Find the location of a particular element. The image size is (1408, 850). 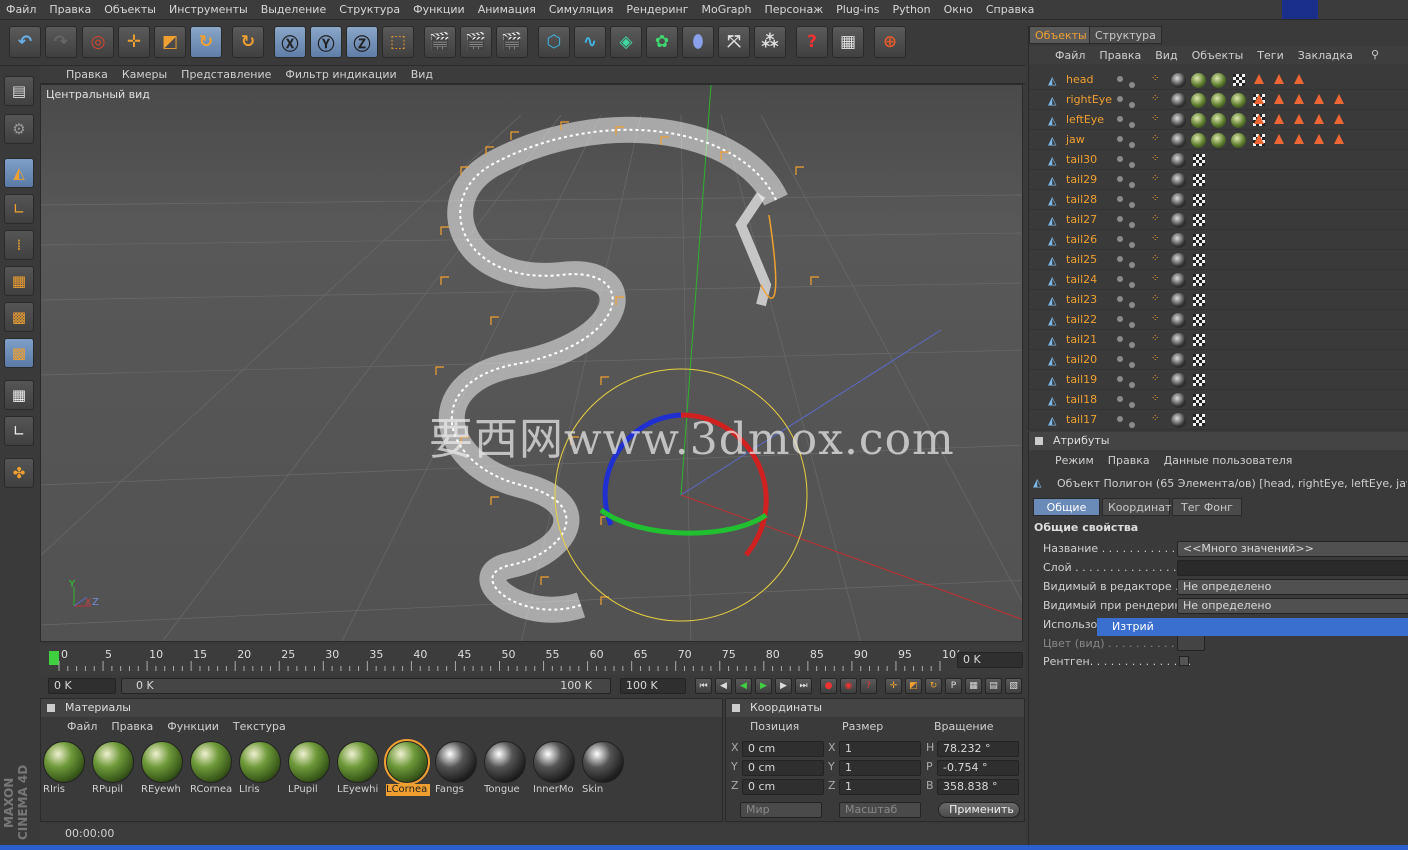

viewport-menu-4: Вид is located at coordinates (422, 74).